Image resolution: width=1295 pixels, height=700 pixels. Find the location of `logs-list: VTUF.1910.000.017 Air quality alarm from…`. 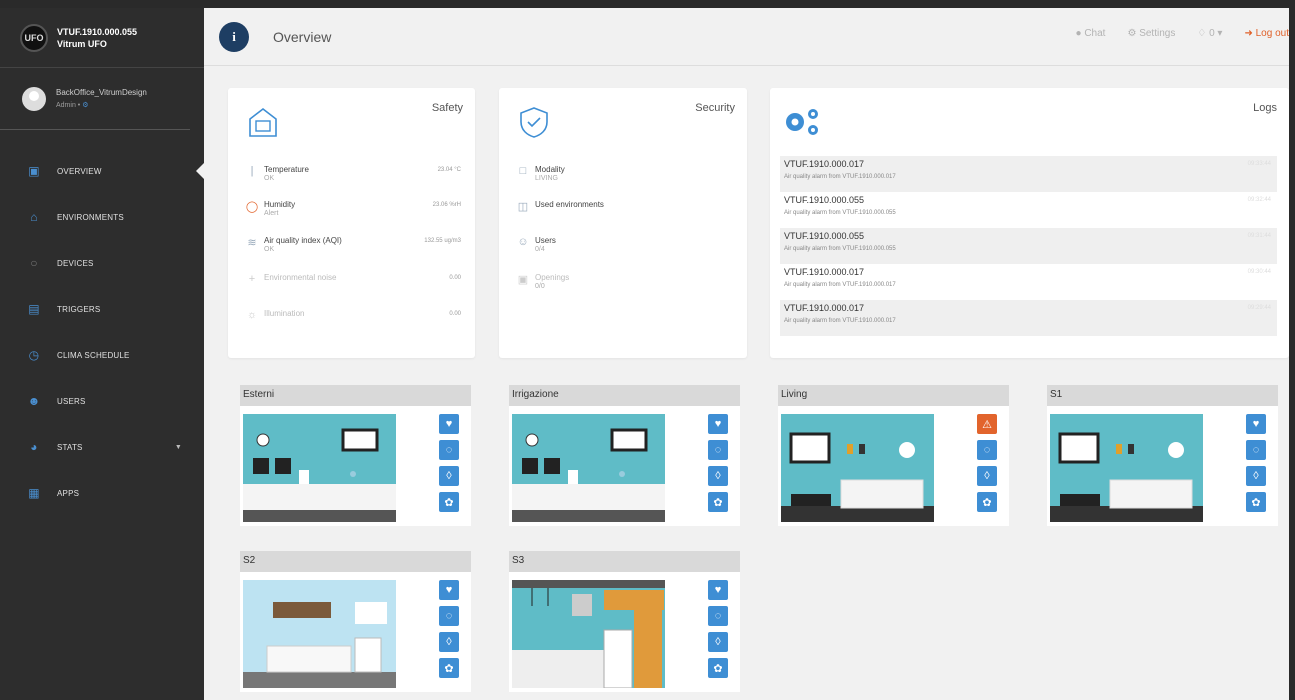

logs-list: VTUF.1910.000.017 Air quality alarm from… is located at coordinates (1028, 248).